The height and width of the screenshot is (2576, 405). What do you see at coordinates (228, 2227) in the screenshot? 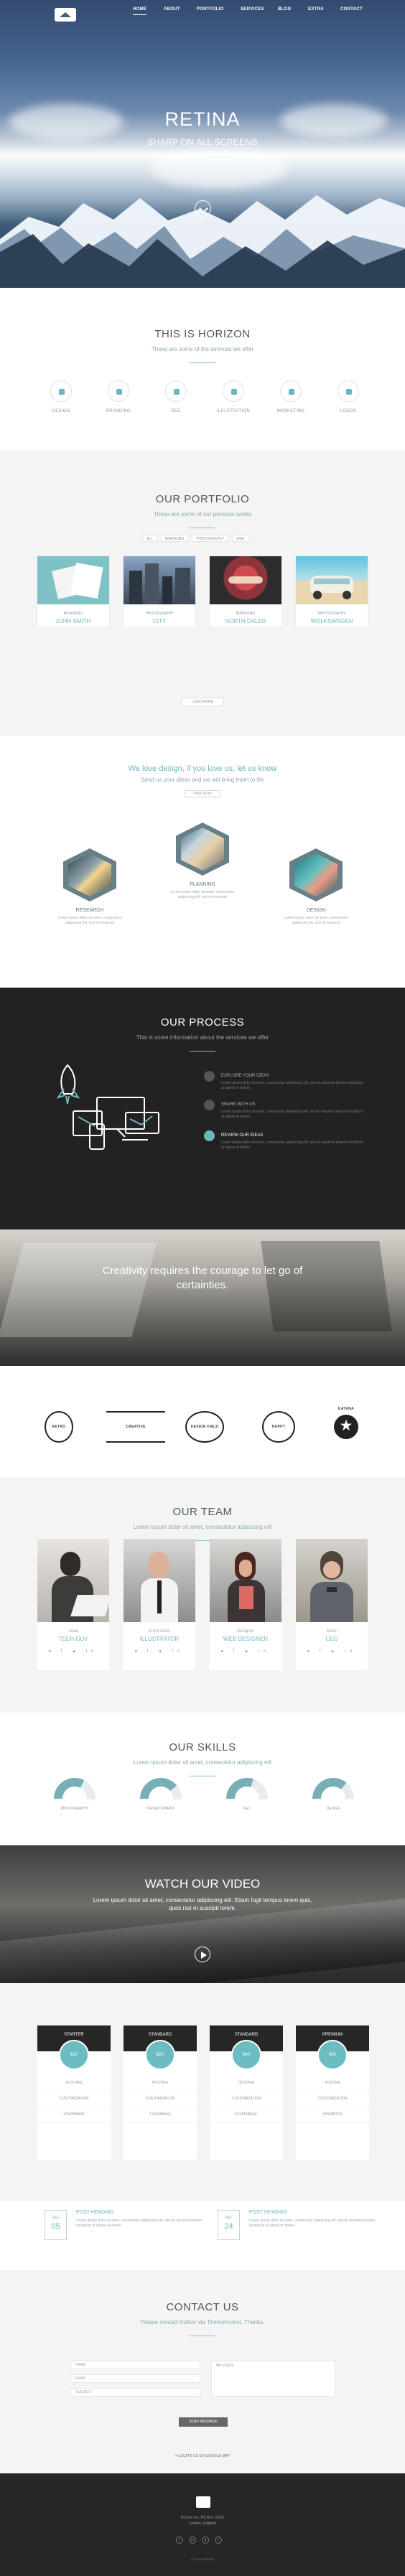
I see `post-day: 24` at bounding box center [228, 2227].